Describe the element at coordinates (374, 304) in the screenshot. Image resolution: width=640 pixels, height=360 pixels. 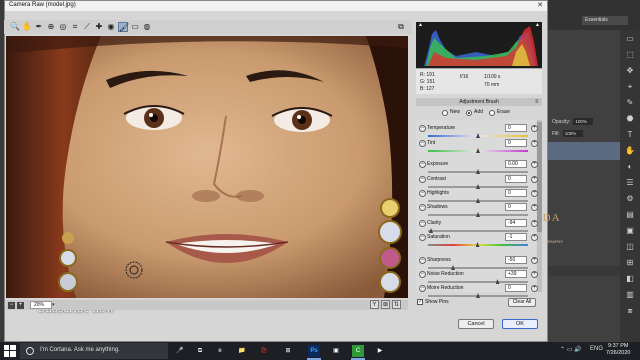
I see `before-after-icon: Y` at that location.